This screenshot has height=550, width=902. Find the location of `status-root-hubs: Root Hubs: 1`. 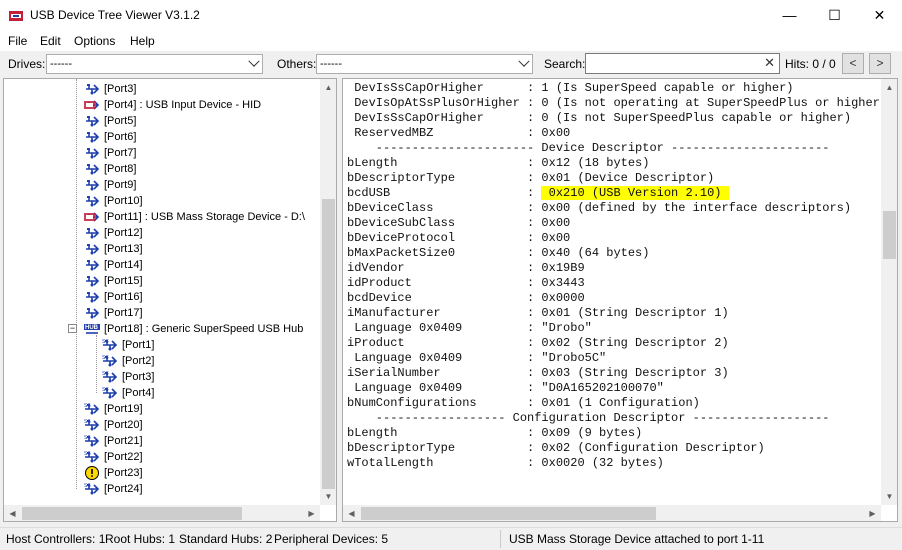

status-root-hubs: Root Hubs: 1 is located at coordinates (140, 539).